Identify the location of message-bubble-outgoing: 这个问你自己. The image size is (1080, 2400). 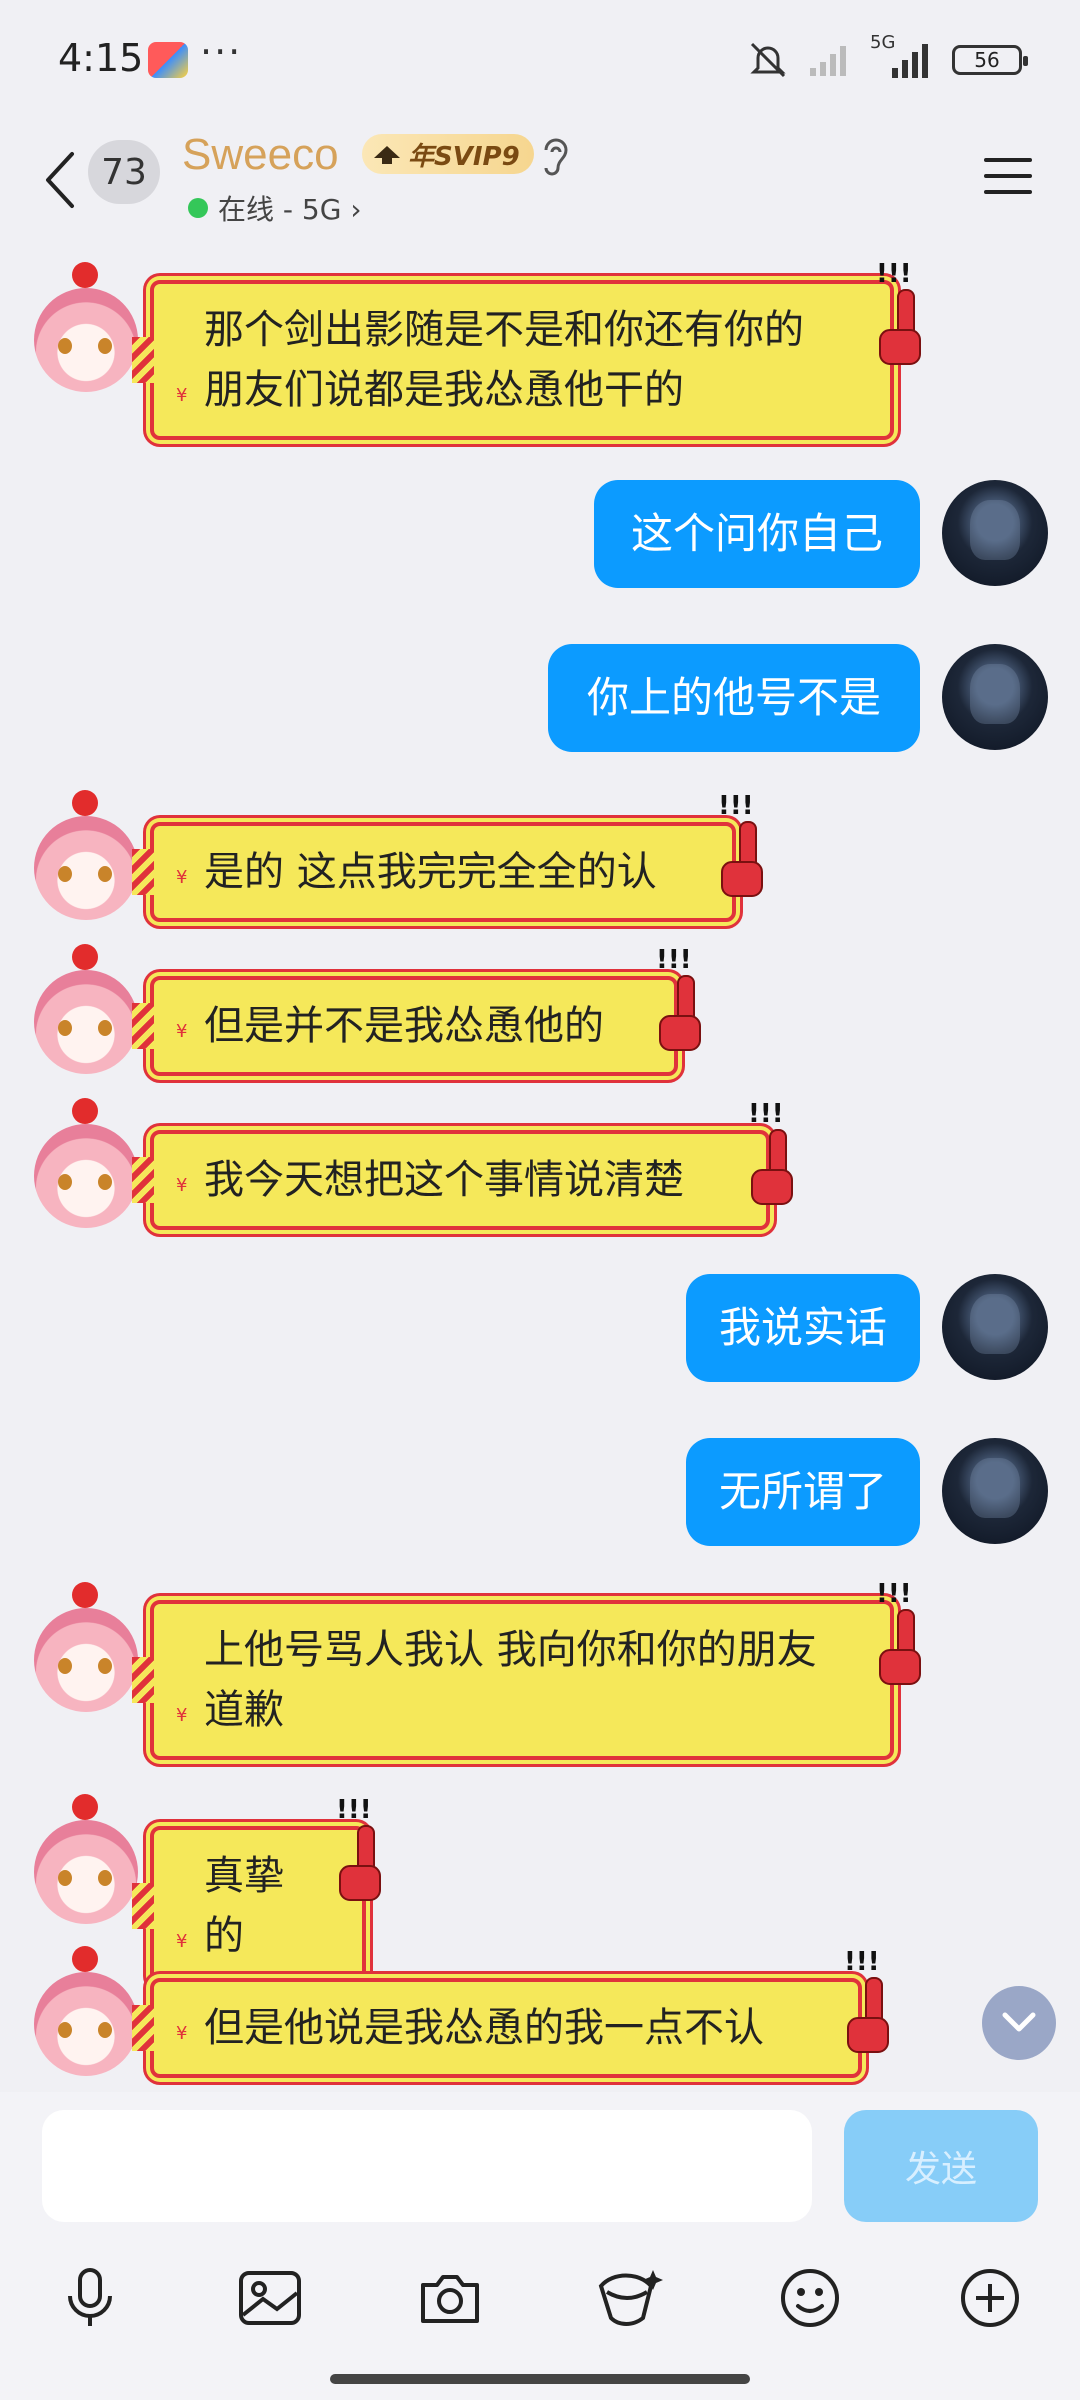
(757, 534).